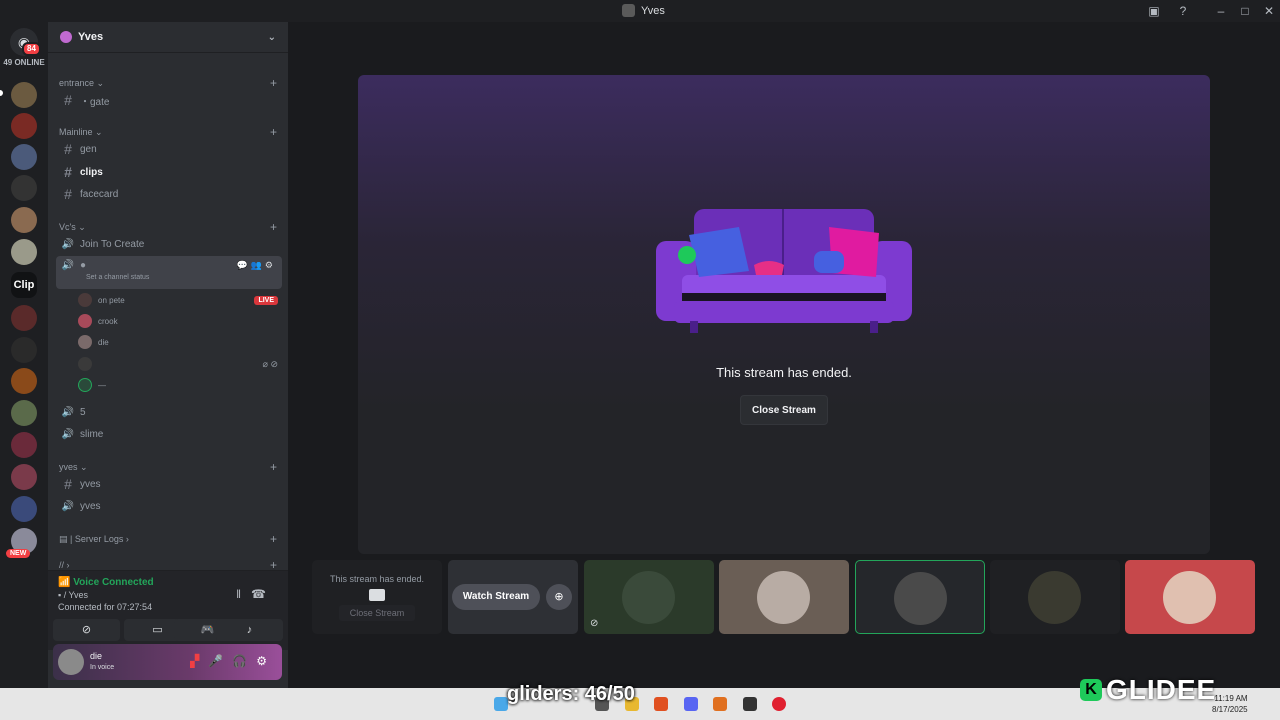 The height and width of the screenshot is (720, 1280). I want to click on category-mainline: Mainline ⌄ +, so click(168, 132).